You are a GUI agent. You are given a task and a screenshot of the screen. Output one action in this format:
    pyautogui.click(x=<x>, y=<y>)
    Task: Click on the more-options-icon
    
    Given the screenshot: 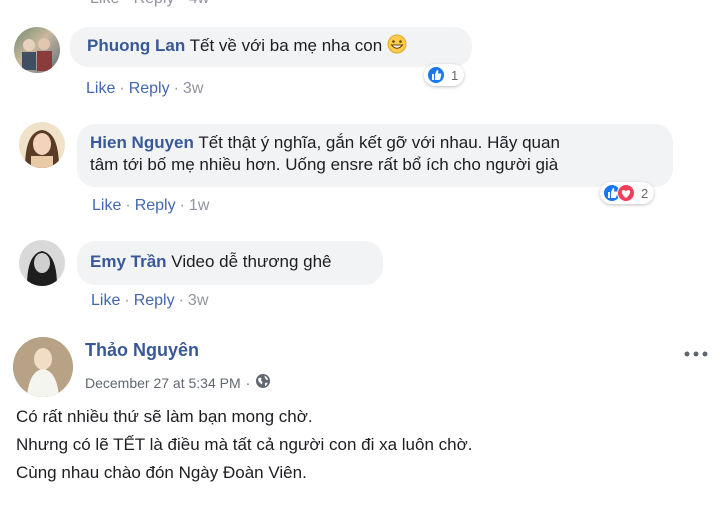 What is the action you would take?
    pyautogui.click(x=696, y=351)
    